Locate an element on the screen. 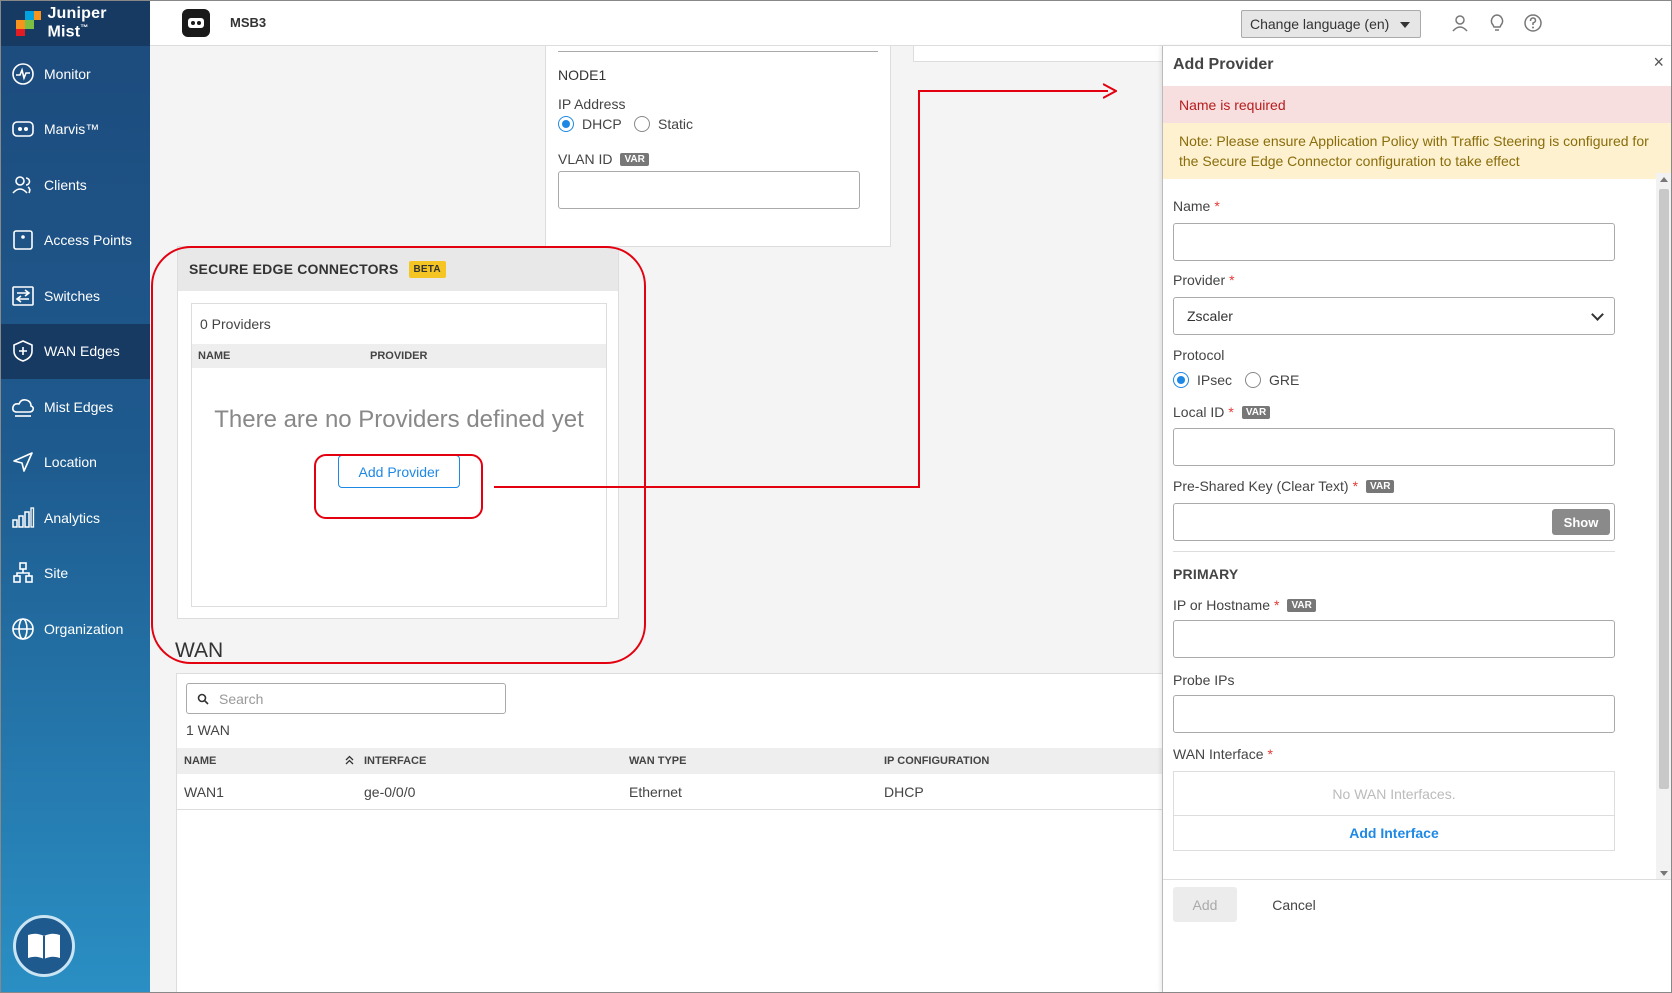  scroll-up-icon is located at coordinates (1664, 179).